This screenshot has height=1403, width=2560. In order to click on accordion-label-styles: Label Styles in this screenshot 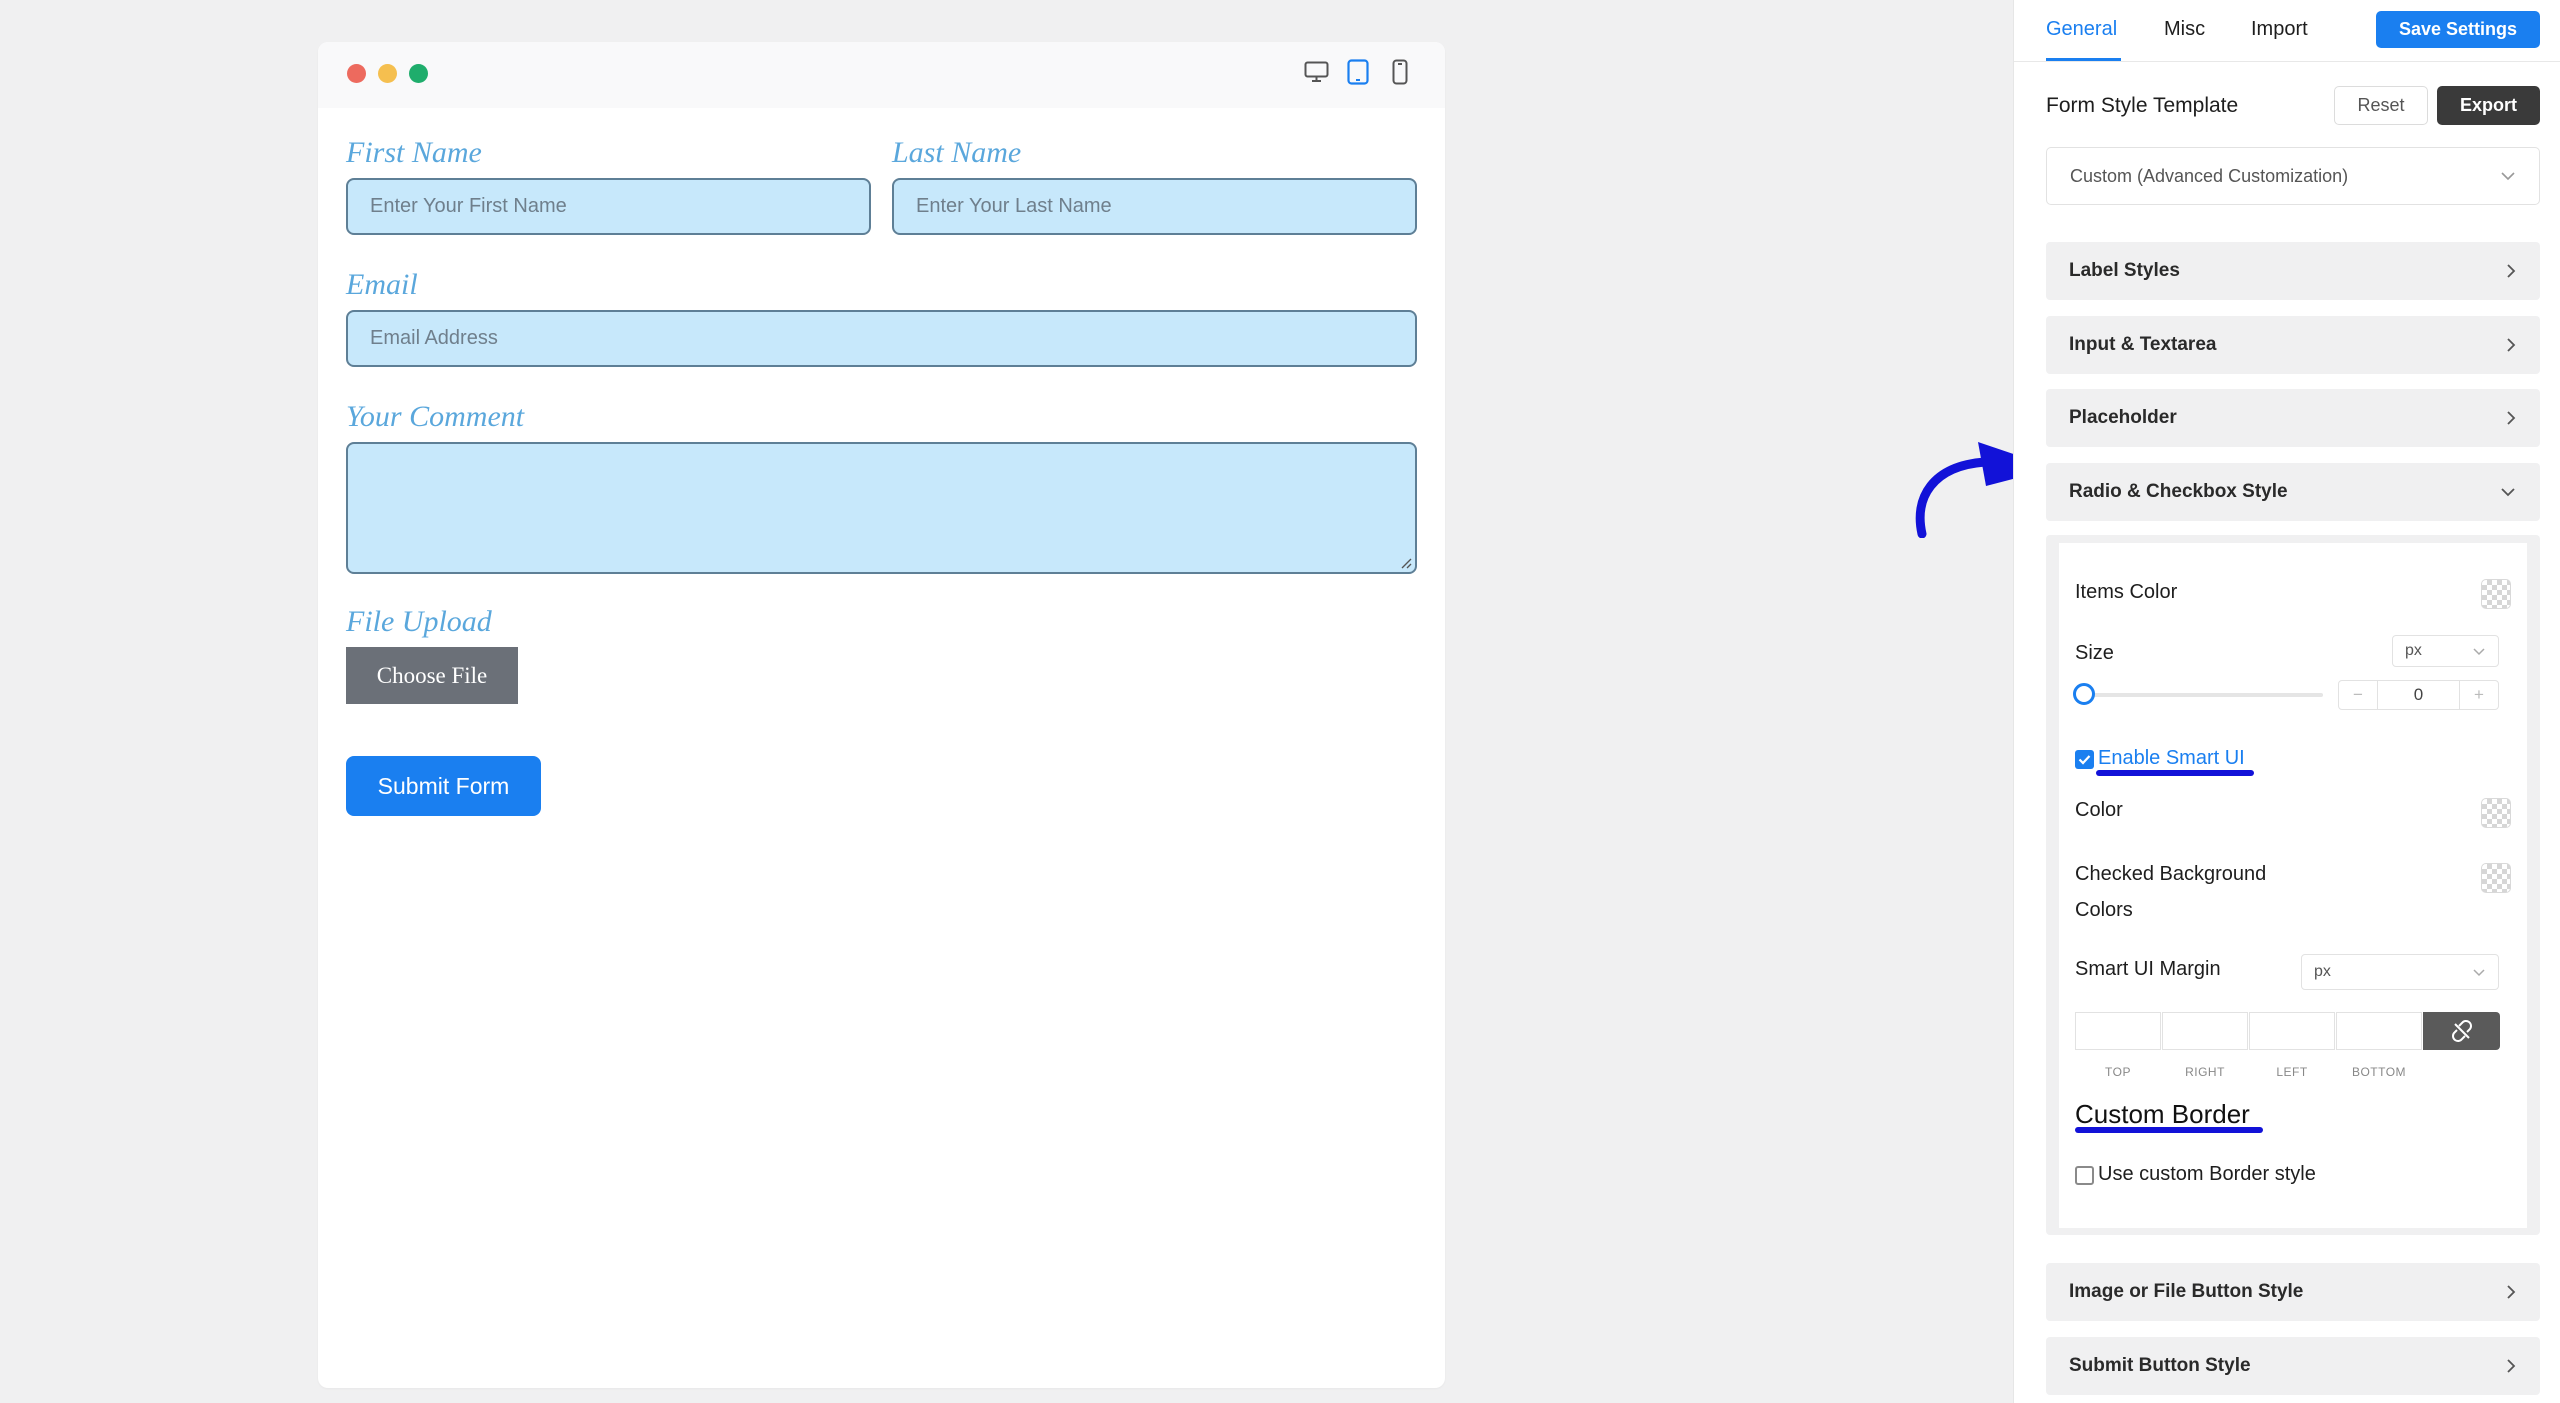, I will do `click(2293, 271)`.